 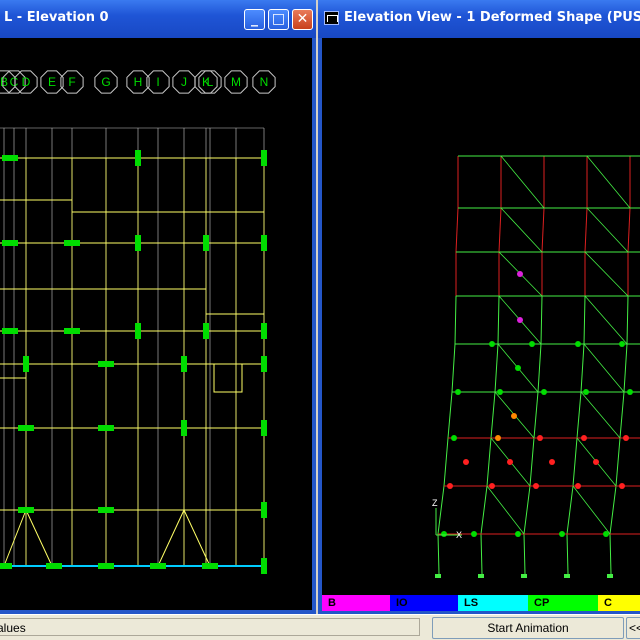 What do you see at coordinates (528, 628) in the screenshot?
I see `start-animation-button: Start Animation` at bounding box center [528, 628].